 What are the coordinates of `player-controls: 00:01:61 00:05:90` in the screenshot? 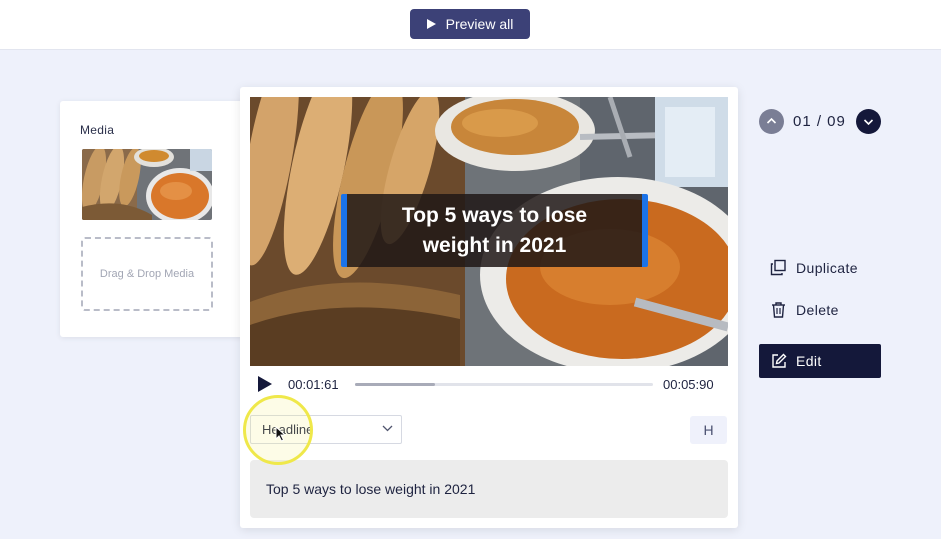 It's located at (493, 385).